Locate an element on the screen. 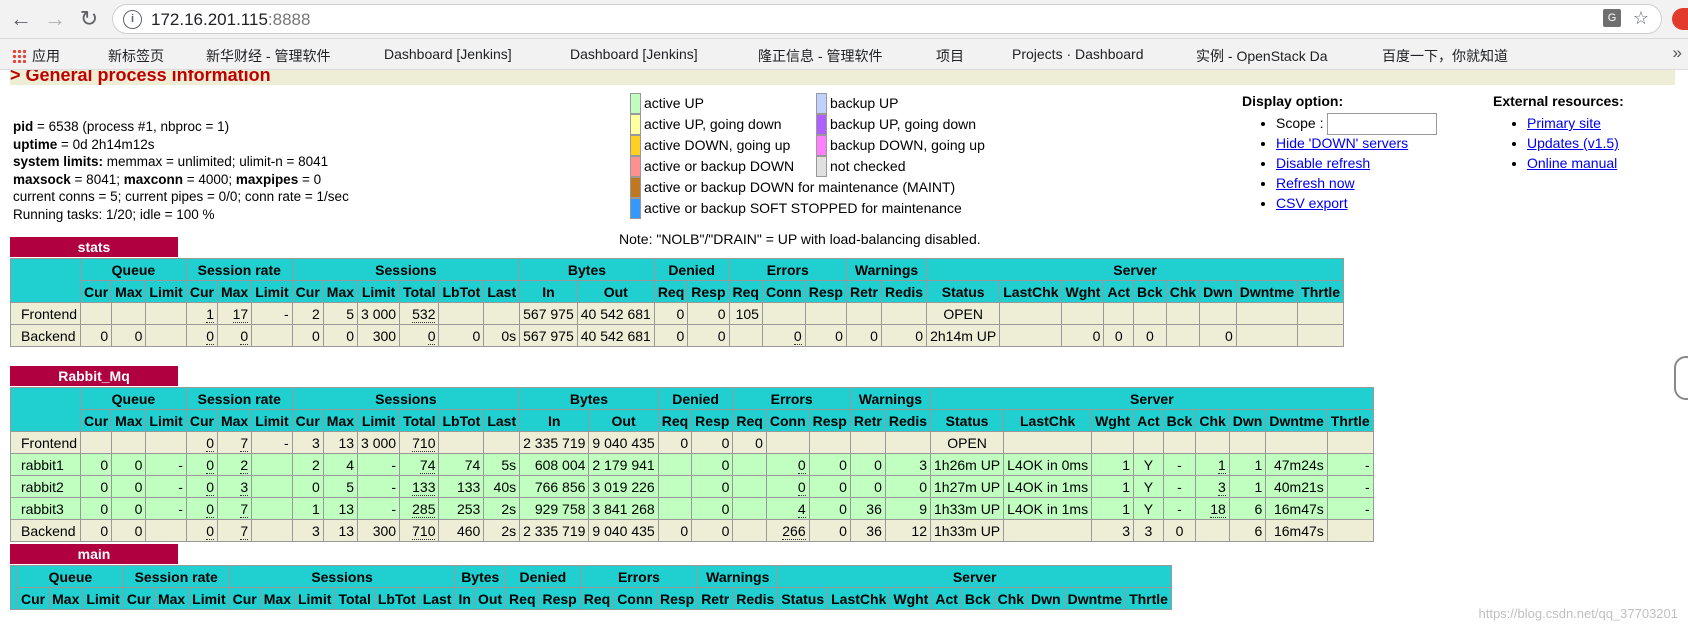 This screenshot has height=625, width=1688. info-icon: i is located at coordinates (132, 19).